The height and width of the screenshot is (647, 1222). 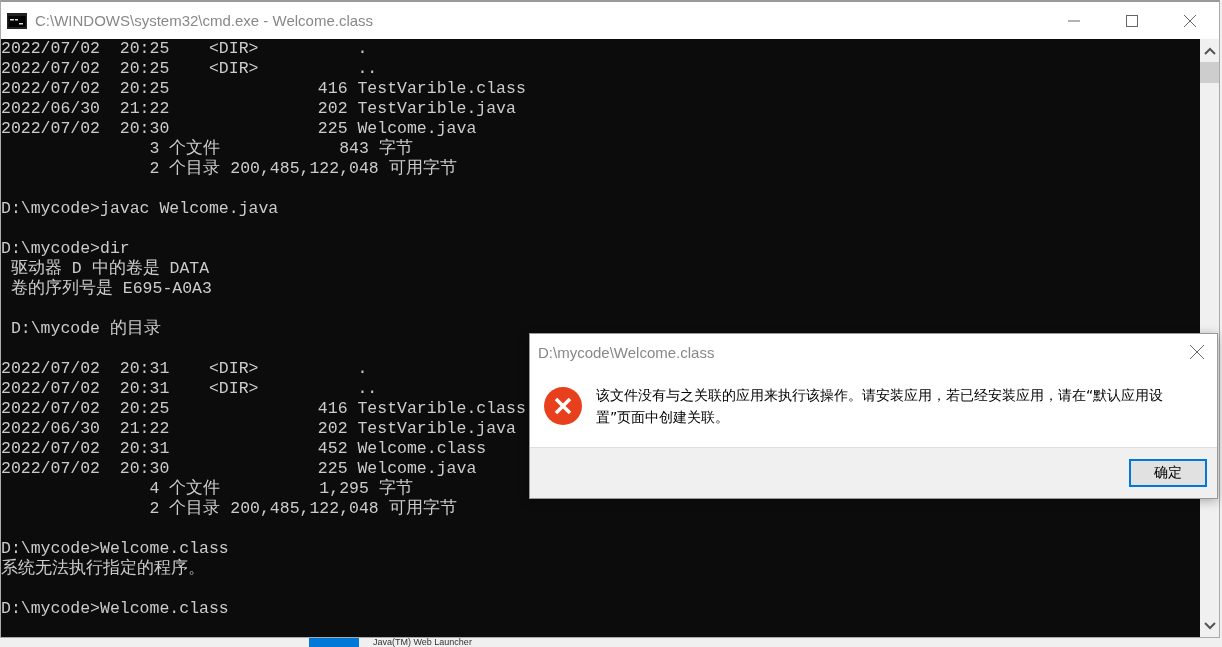 What do you see at coordinates (280, 489) in the screenshot?
I see `console-line: 4 个文件 1,295 字节` at bounding box center [280, 489].